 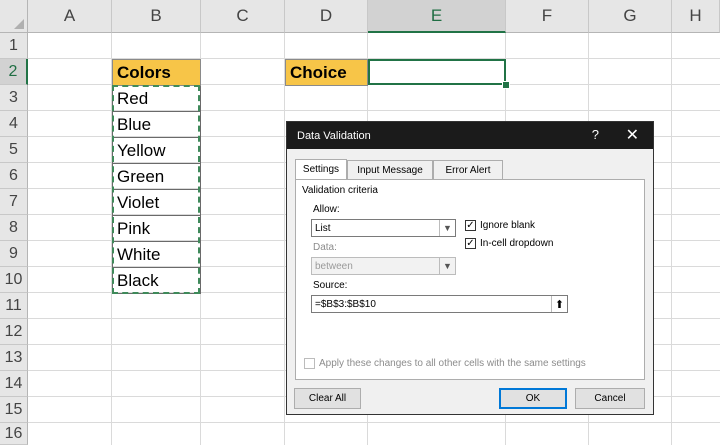 I want to click on row-header-15: 15, so click(x=14, y=410).